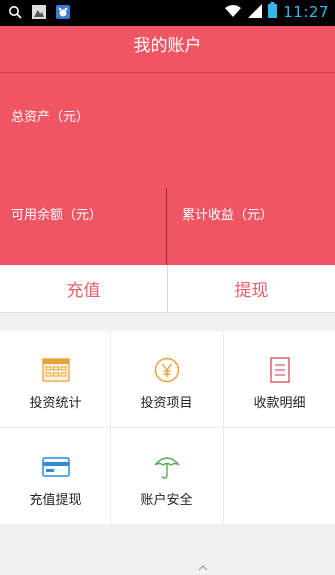 The image size is (335, 575). I want to click on action-bar: 充值 提现, so click(167, 289).